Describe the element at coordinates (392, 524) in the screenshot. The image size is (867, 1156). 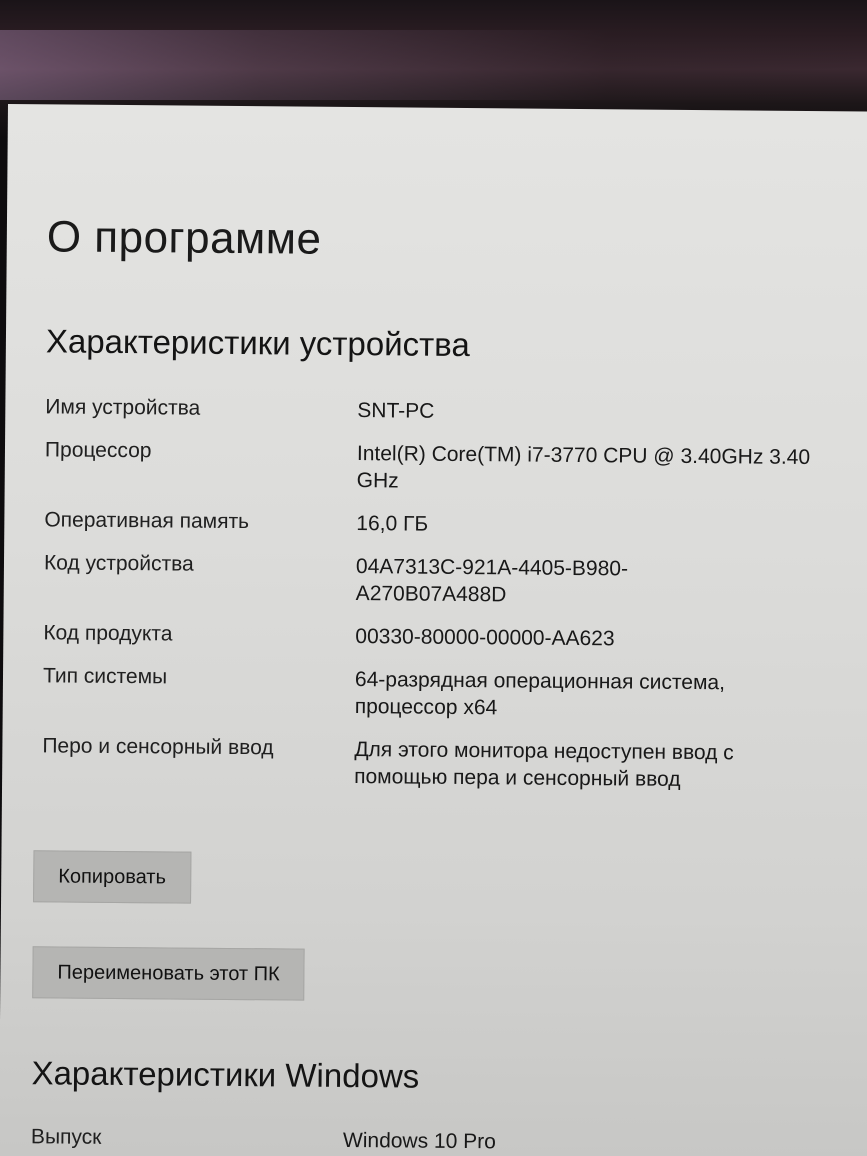
I see `spec-value: 16,0 ГБ` at that location.